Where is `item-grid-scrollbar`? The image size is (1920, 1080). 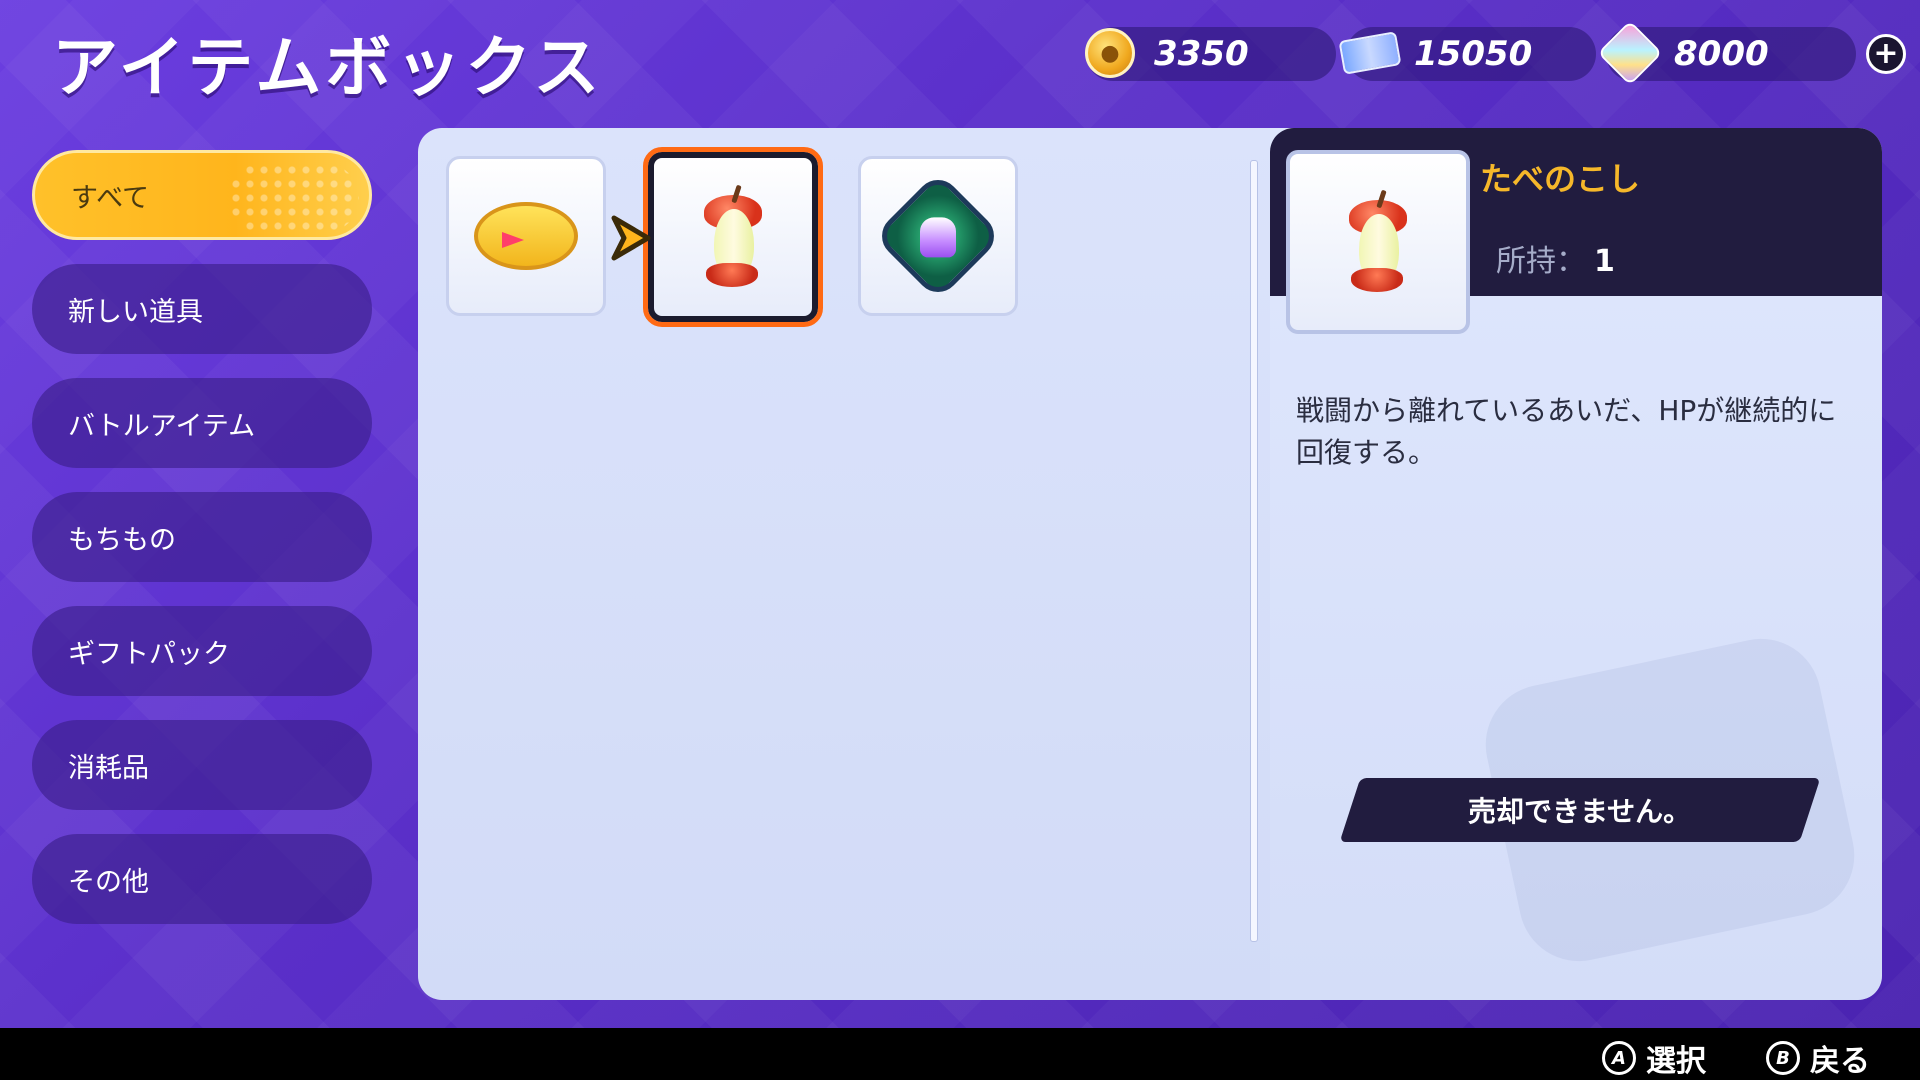 item-grid-scrollbar is located at coordinates (1254, 551).